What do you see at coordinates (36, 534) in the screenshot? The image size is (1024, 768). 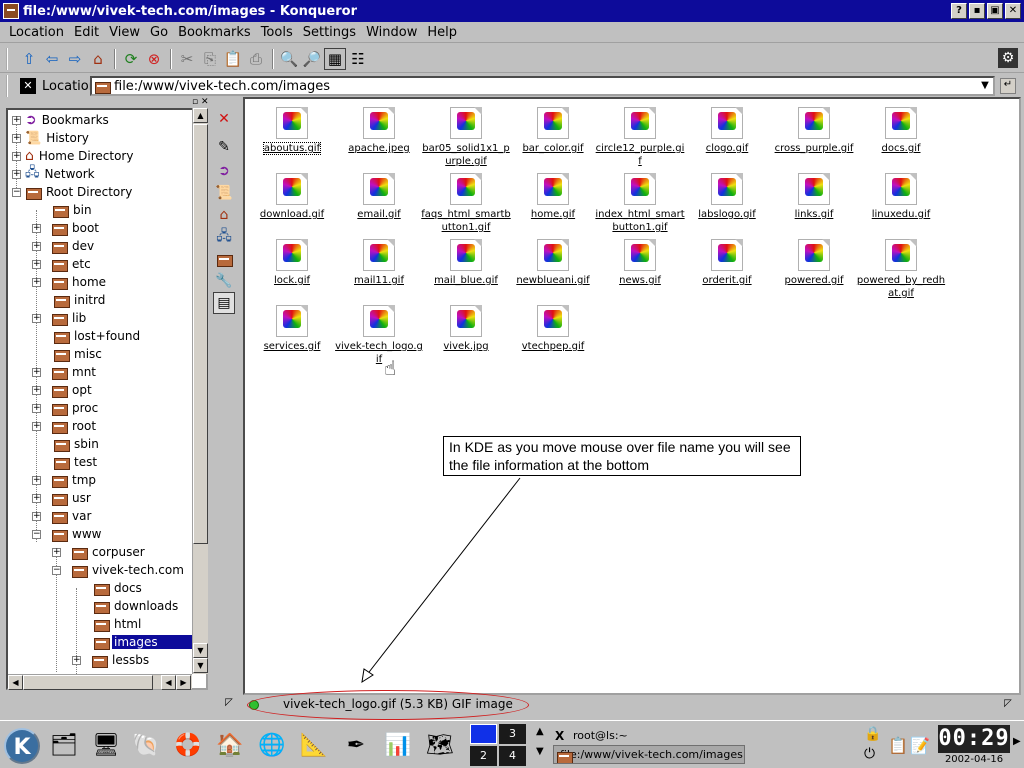 I see `collapse-icon: −` at bounding box center [36, 534].